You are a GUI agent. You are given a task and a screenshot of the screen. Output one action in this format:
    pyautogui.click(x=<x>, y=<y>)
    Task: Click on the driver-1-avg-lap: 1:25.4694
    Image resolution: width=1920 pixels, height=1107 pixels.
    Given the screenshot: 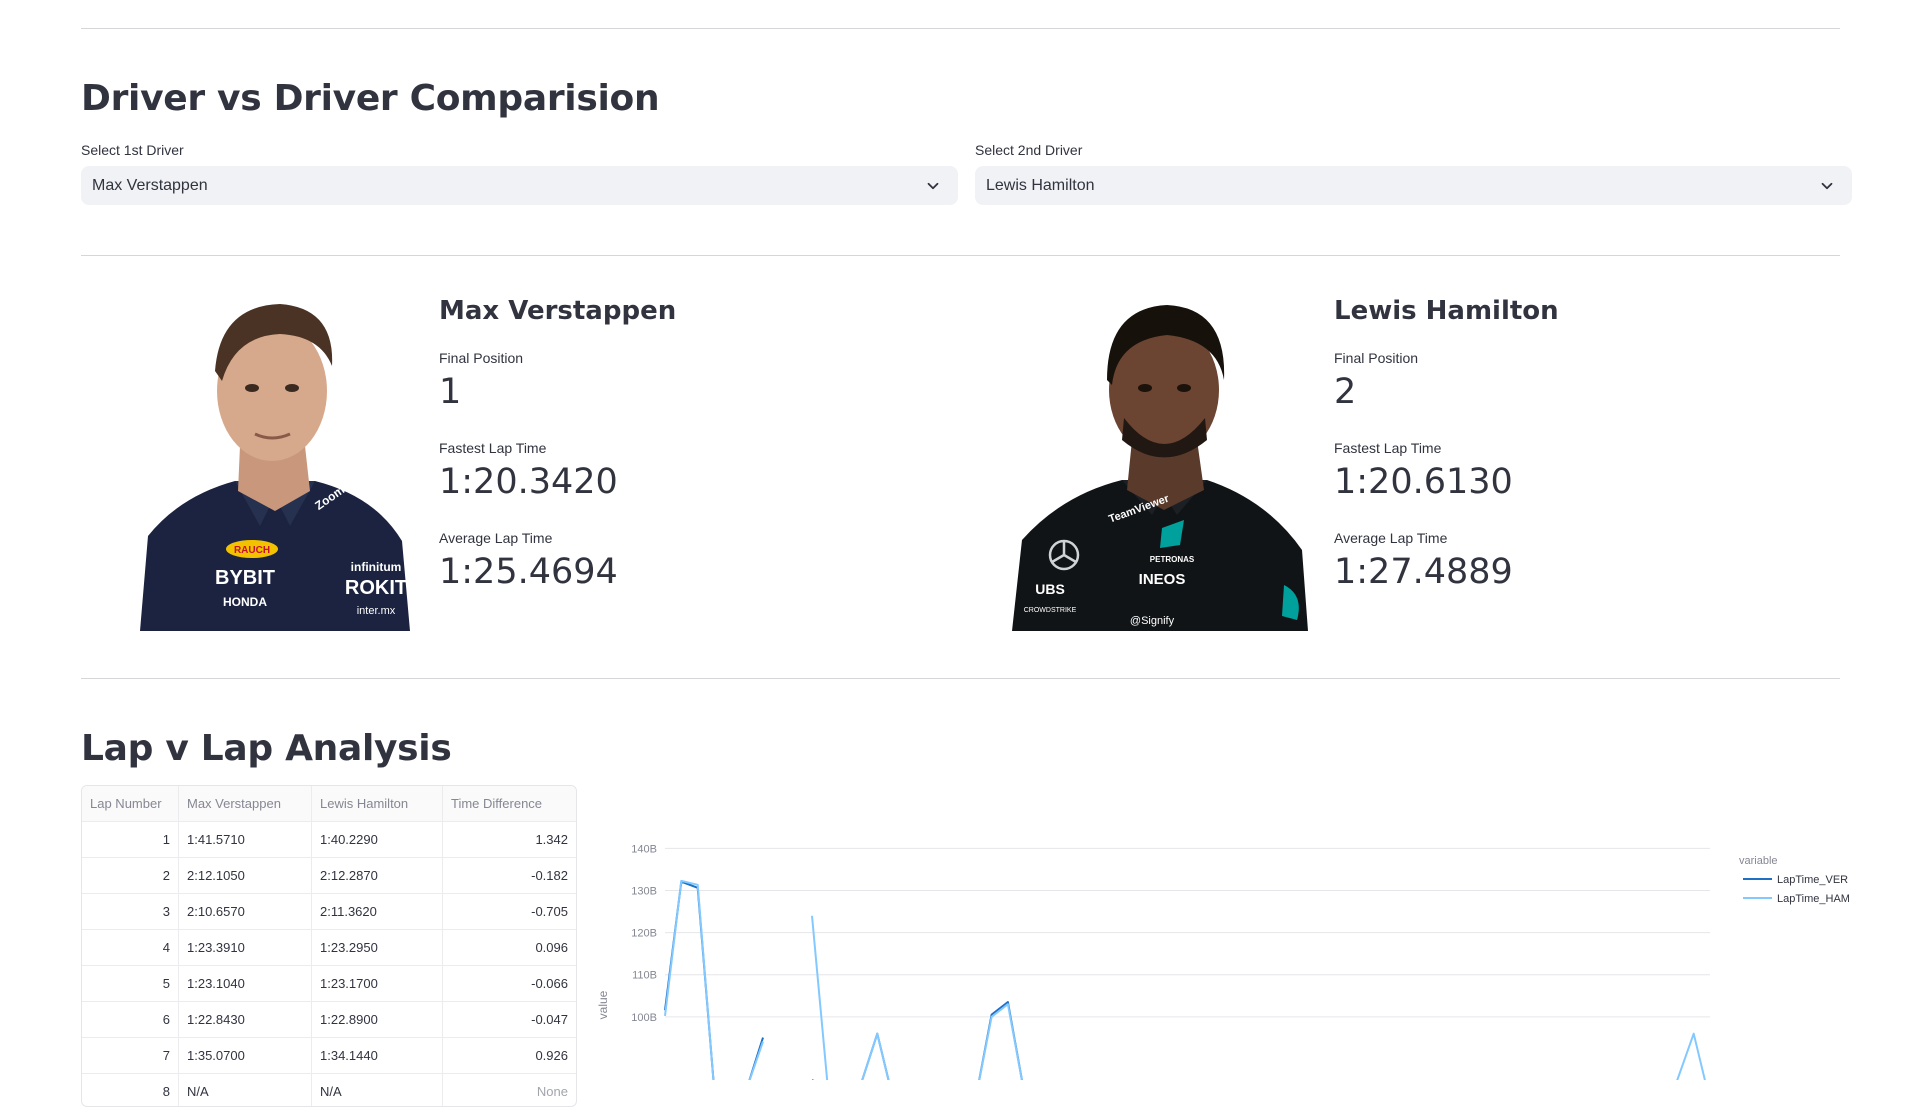 What is the action you would take?
    pyautogui.click(x=528, y=572)
    